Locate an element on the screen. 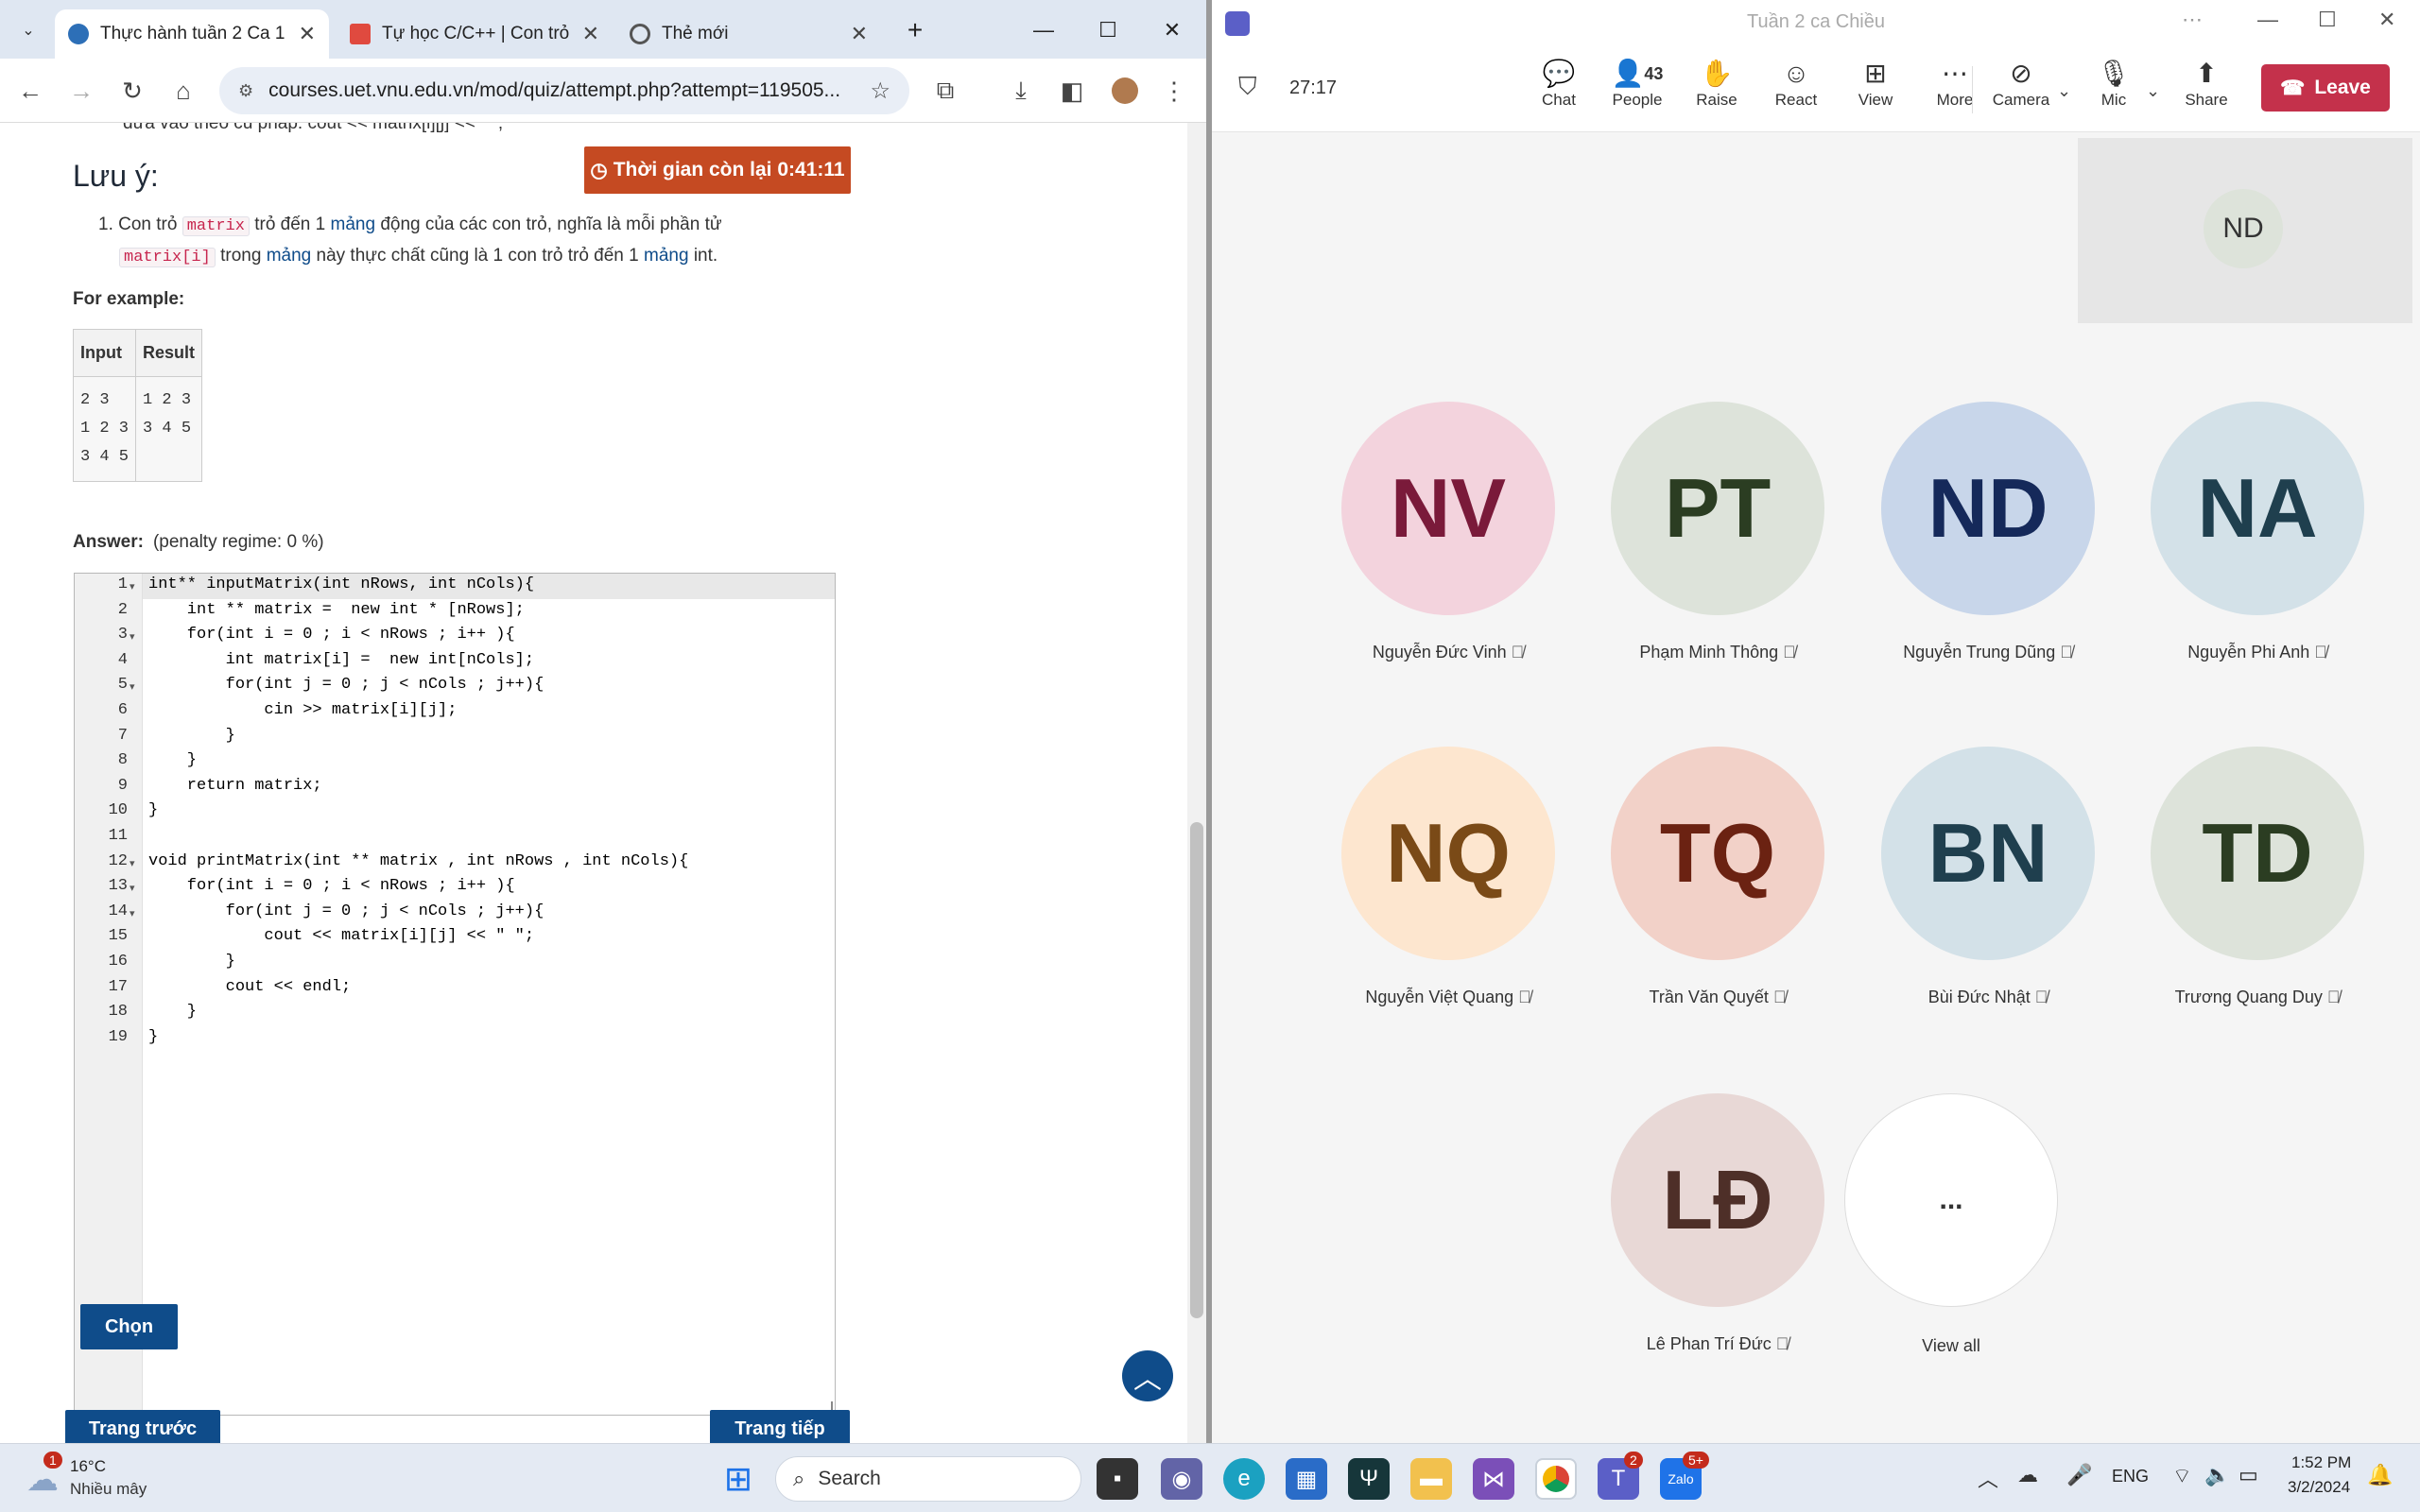  file-explorer-button: ▬ is located at coordinates (1431, 1479).